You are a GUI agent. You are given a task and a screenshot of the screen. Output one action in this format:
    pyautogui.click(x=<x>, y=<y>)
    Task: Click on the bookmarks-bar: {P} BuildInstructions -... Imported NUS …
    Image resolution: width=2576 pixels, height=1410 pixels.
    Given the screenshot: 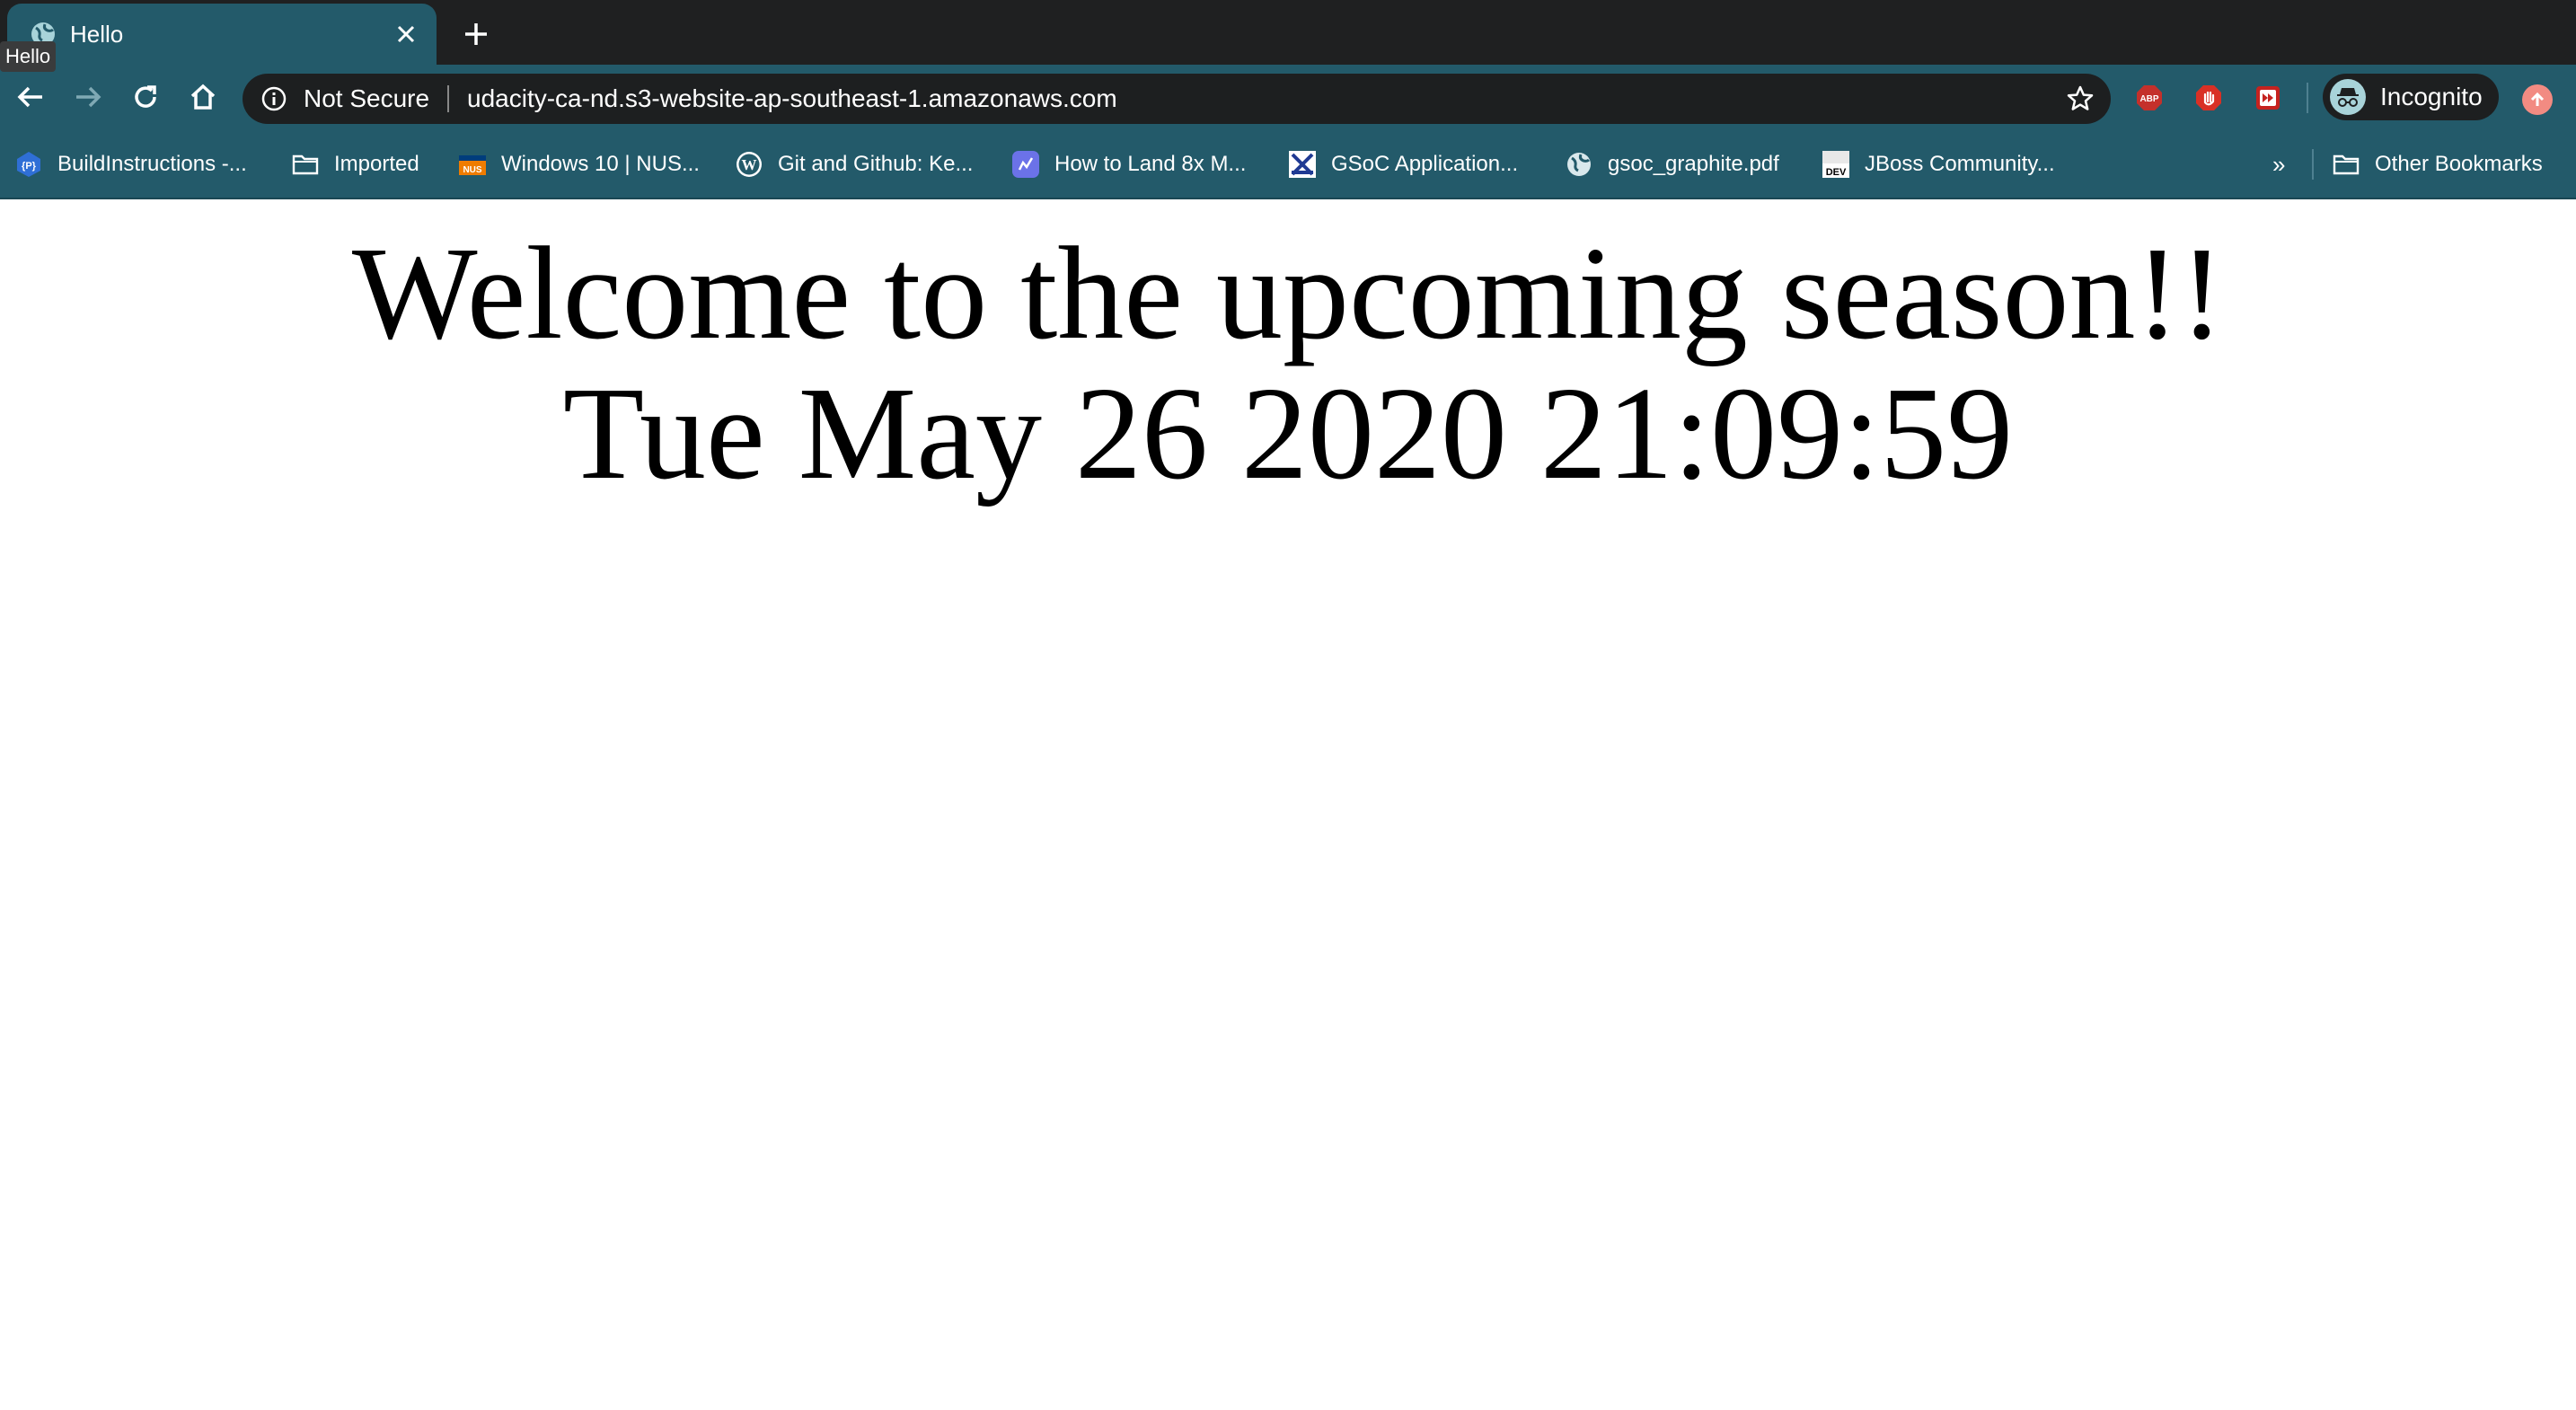 What is the action you would take?
    pyautogui.click(x=1288, y=164)
    